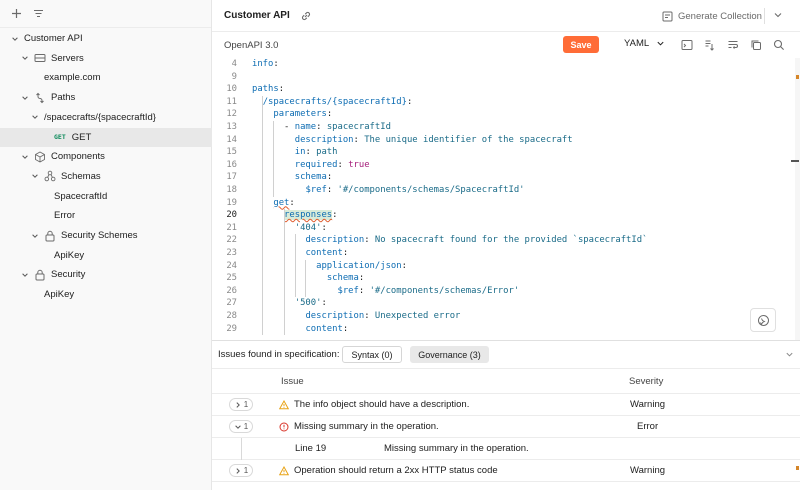 This screenshot has height=490, width=800. Describe the element at coordinates (231, 253) in the screenshot. I see `line-number: 23` at that location.